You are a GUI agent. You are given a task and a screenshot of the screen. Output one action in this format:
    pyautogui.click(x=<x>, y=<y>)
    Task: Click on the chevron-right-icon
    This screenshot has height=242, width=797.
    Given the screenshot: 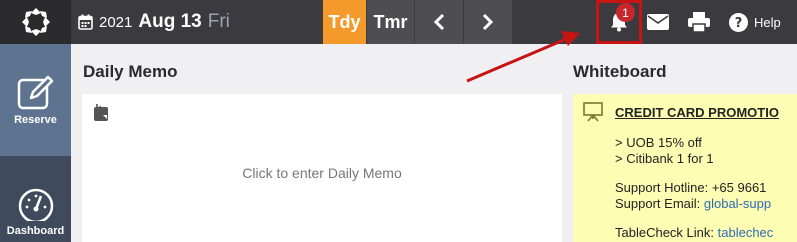 What is the action you would take?
    pyautogui.click(x=488, y=22)
    